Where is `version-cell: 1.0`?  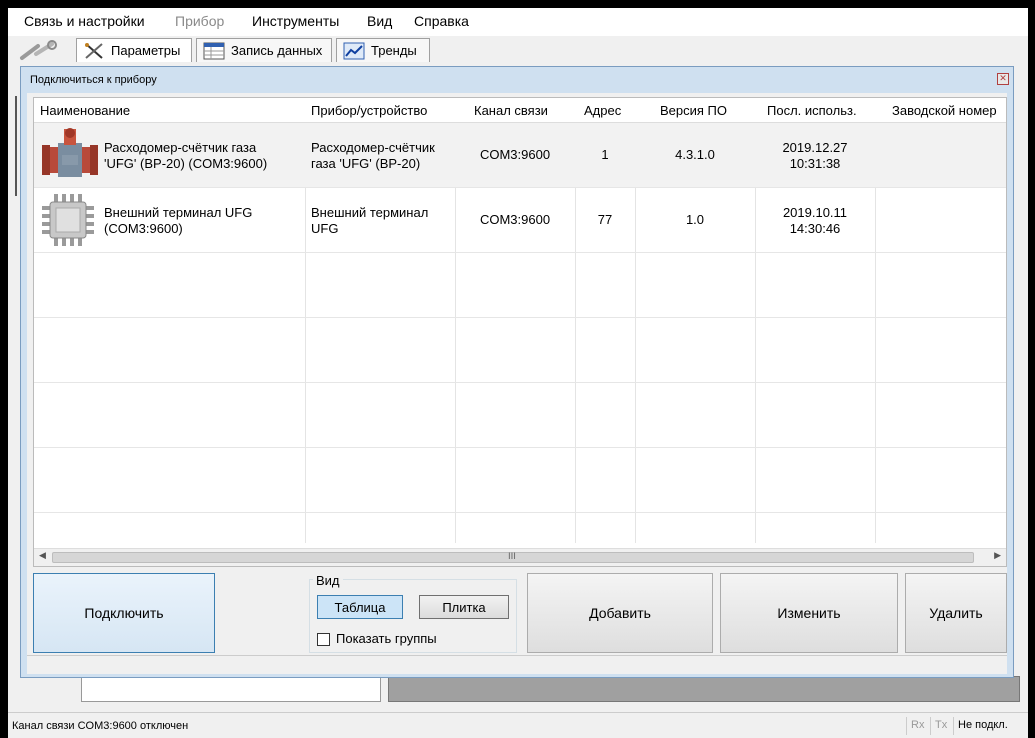
version-cell: 1.0 is located at coordinates (695, 219).